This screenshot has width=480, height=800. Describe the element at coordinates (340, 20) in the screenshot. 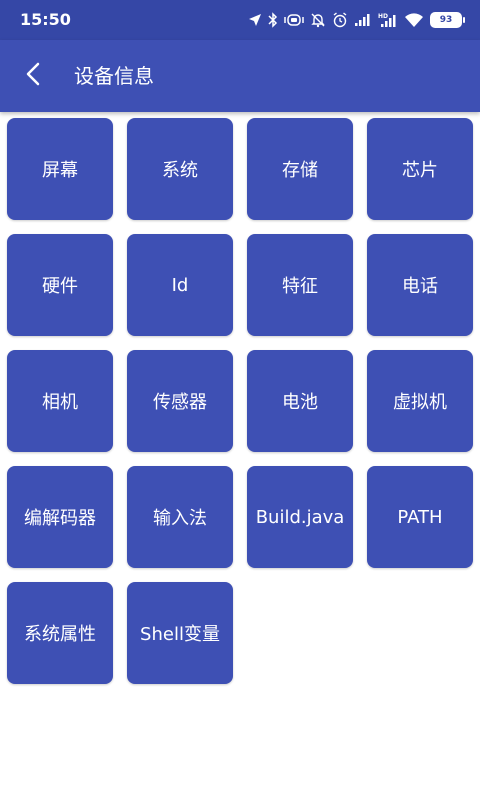

I see `alarm-icon` at that location.